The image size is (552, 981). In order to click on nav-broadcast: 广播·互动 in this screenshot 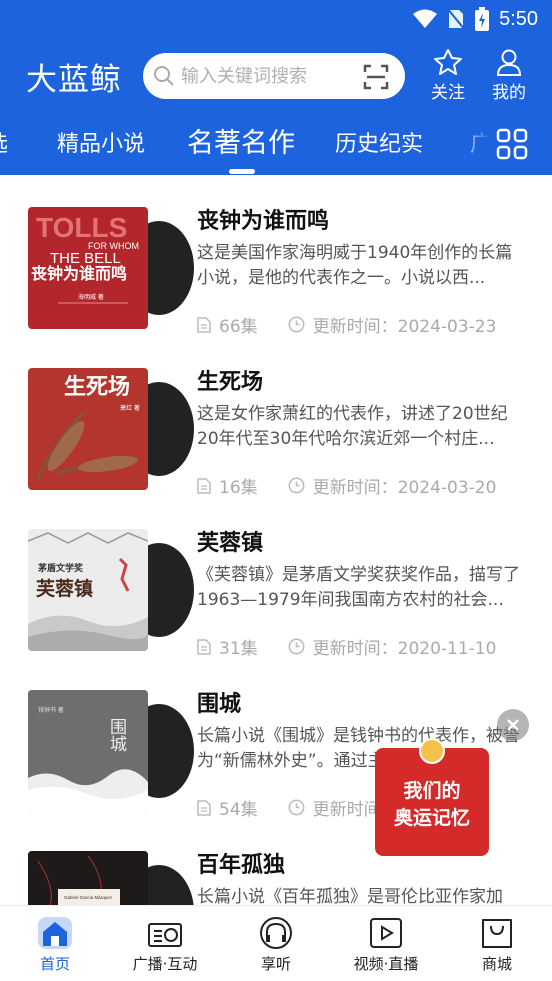, I will do `click(165, 945)`.